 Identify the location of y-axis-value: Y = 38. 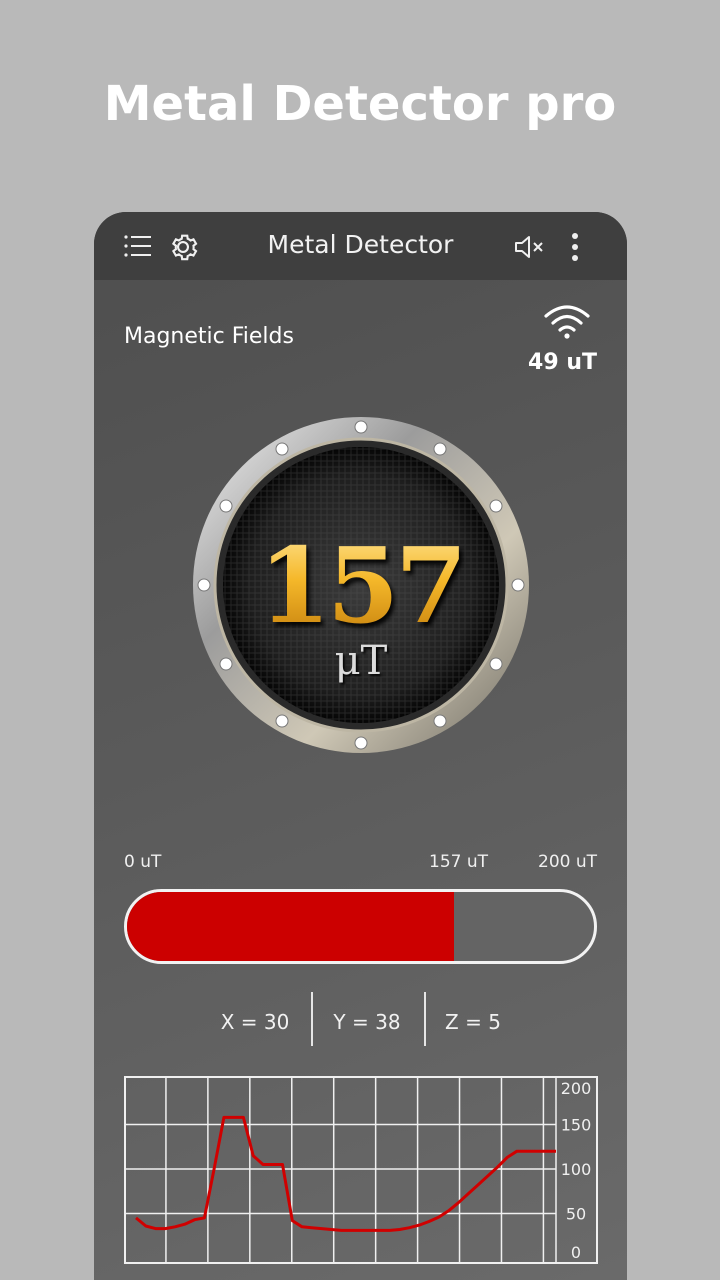
(367, 1022).